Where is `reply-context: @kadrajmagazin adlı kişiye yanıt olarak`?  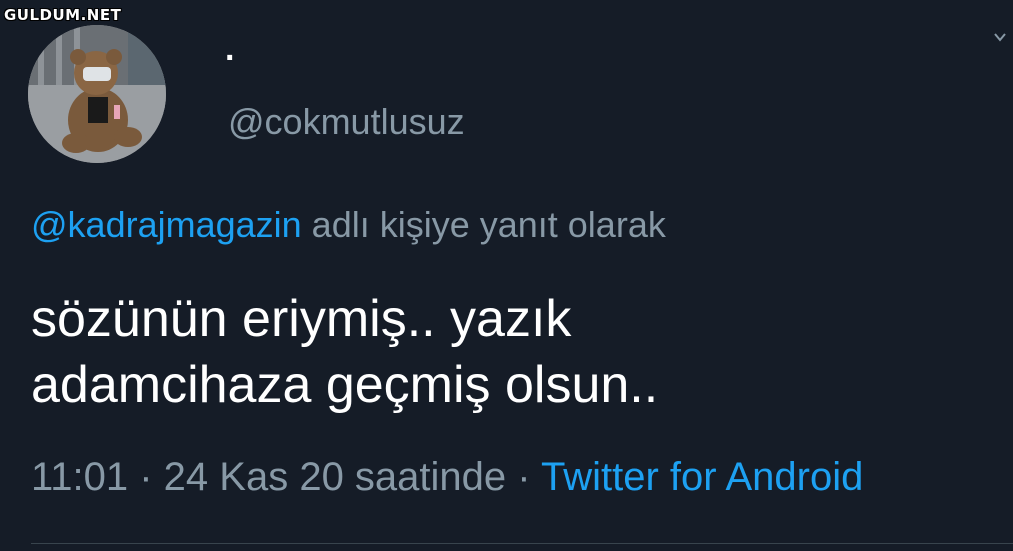
reply-context: @kadrajmagazin adlı kişiye yanıt olarak is located at coordinates (348, 225).